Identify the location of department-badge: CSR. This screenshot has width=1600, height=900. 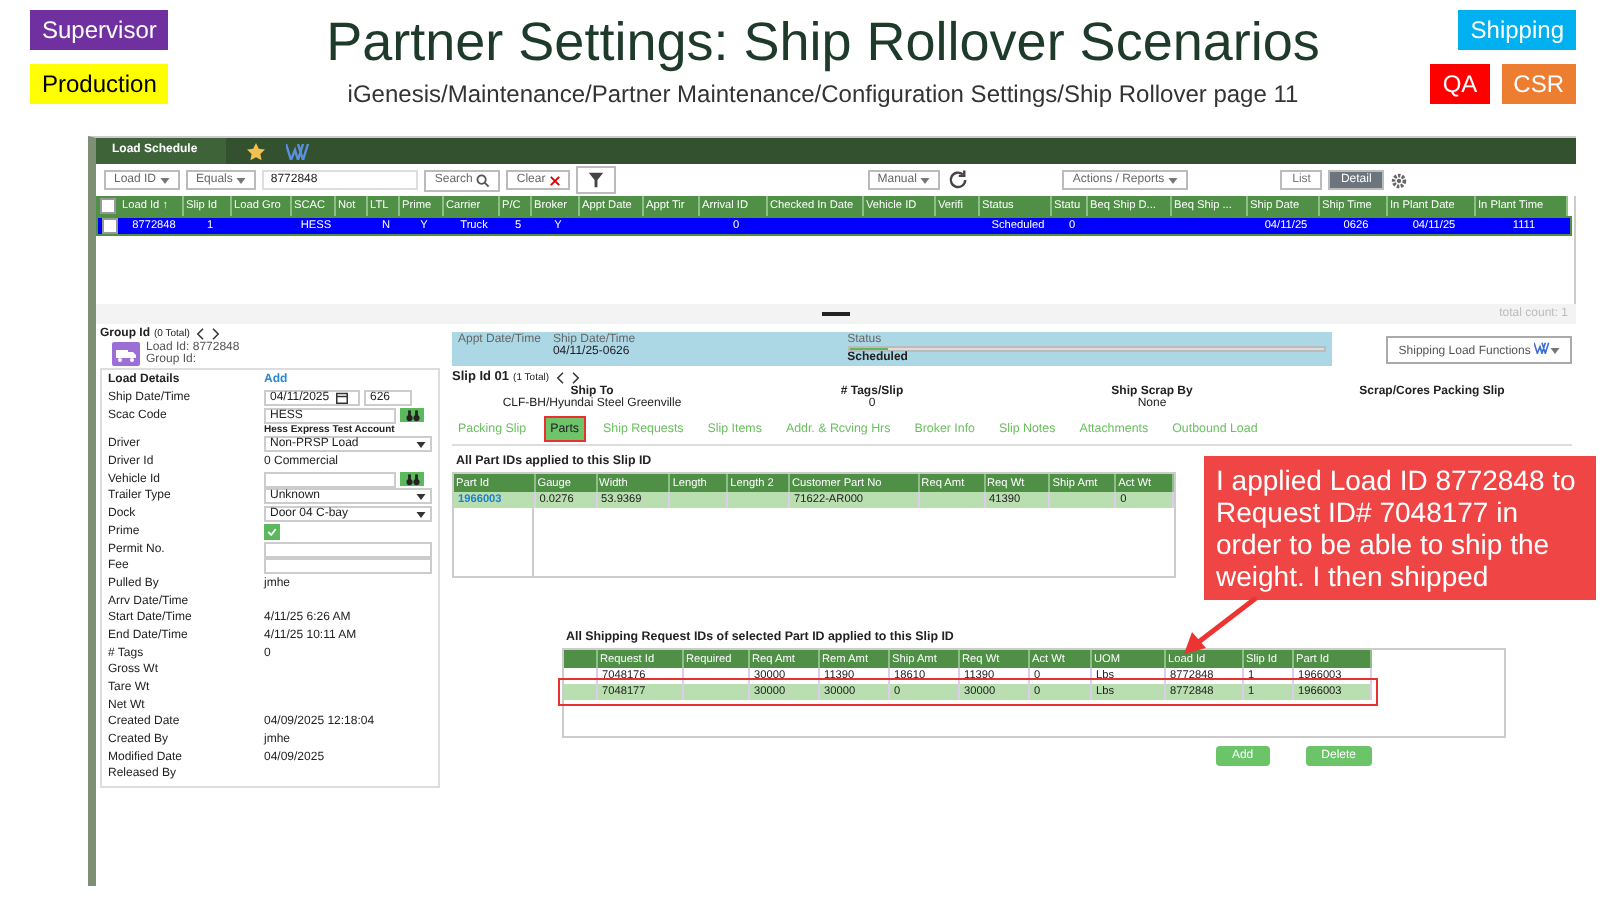
(1538, 84).